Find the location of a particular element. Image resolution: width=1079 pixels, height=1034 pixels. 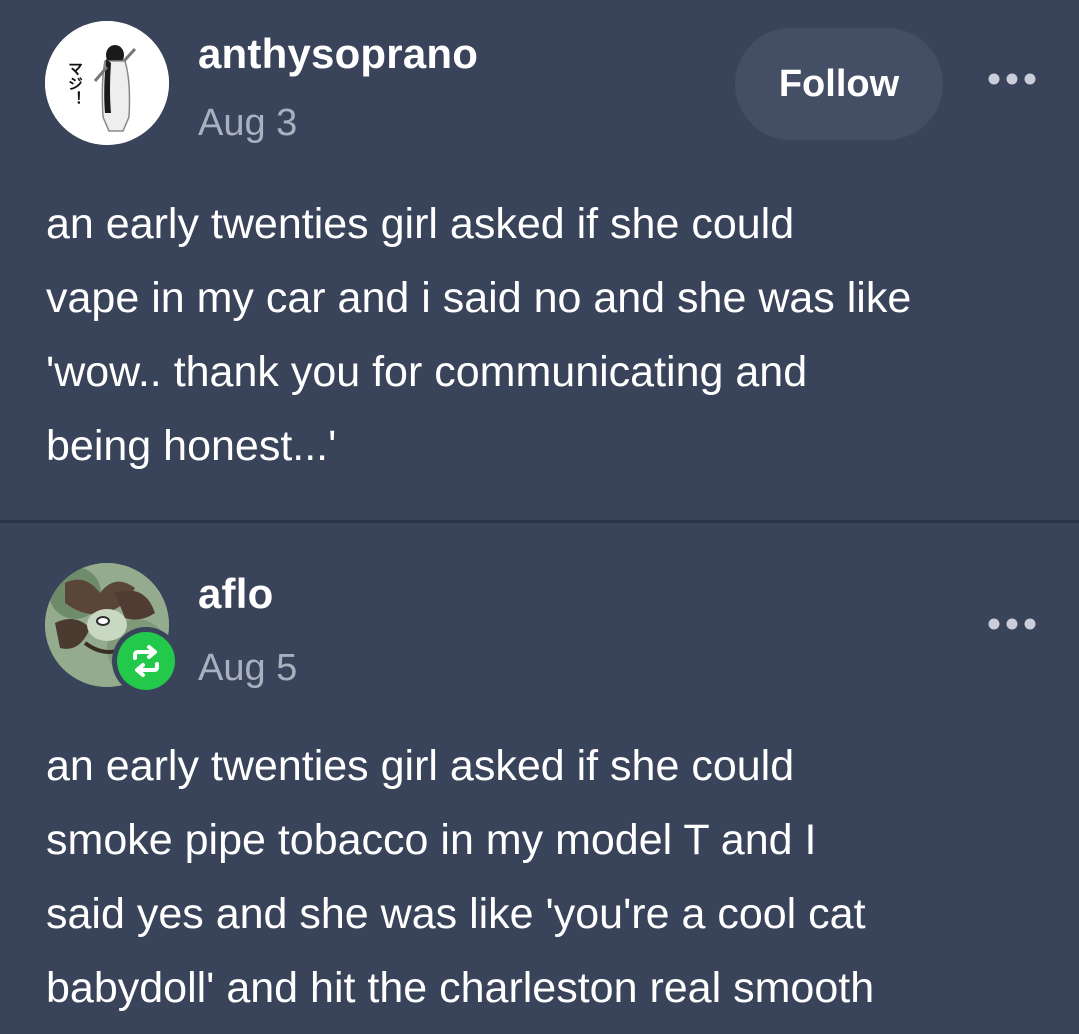

reblog-badge is located at coordinates (146, 661).